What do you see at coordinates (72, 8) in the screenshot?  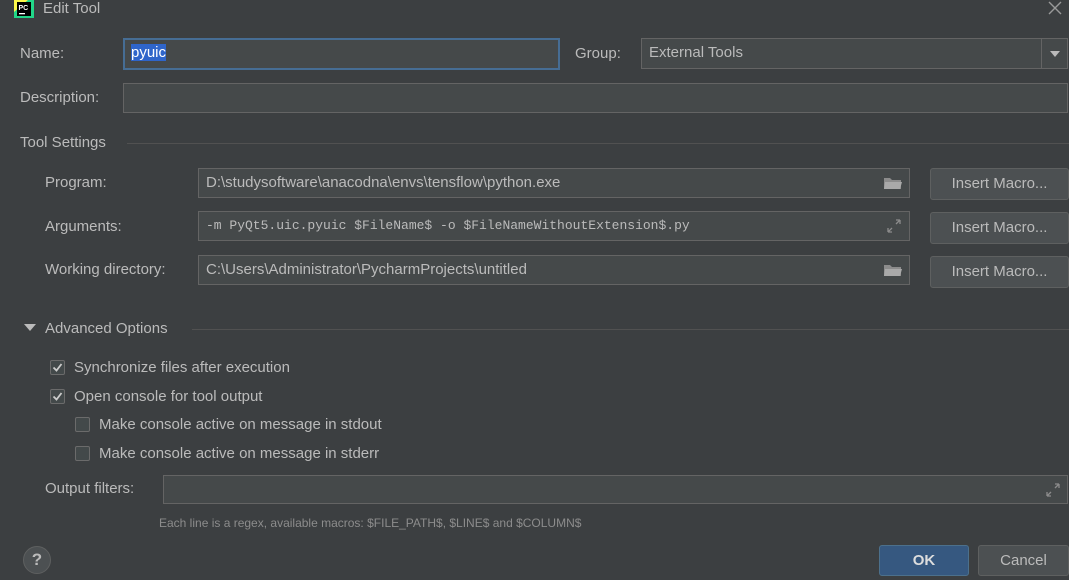 I see `window-title: Edit Tool` at bounding box center [72, 8].